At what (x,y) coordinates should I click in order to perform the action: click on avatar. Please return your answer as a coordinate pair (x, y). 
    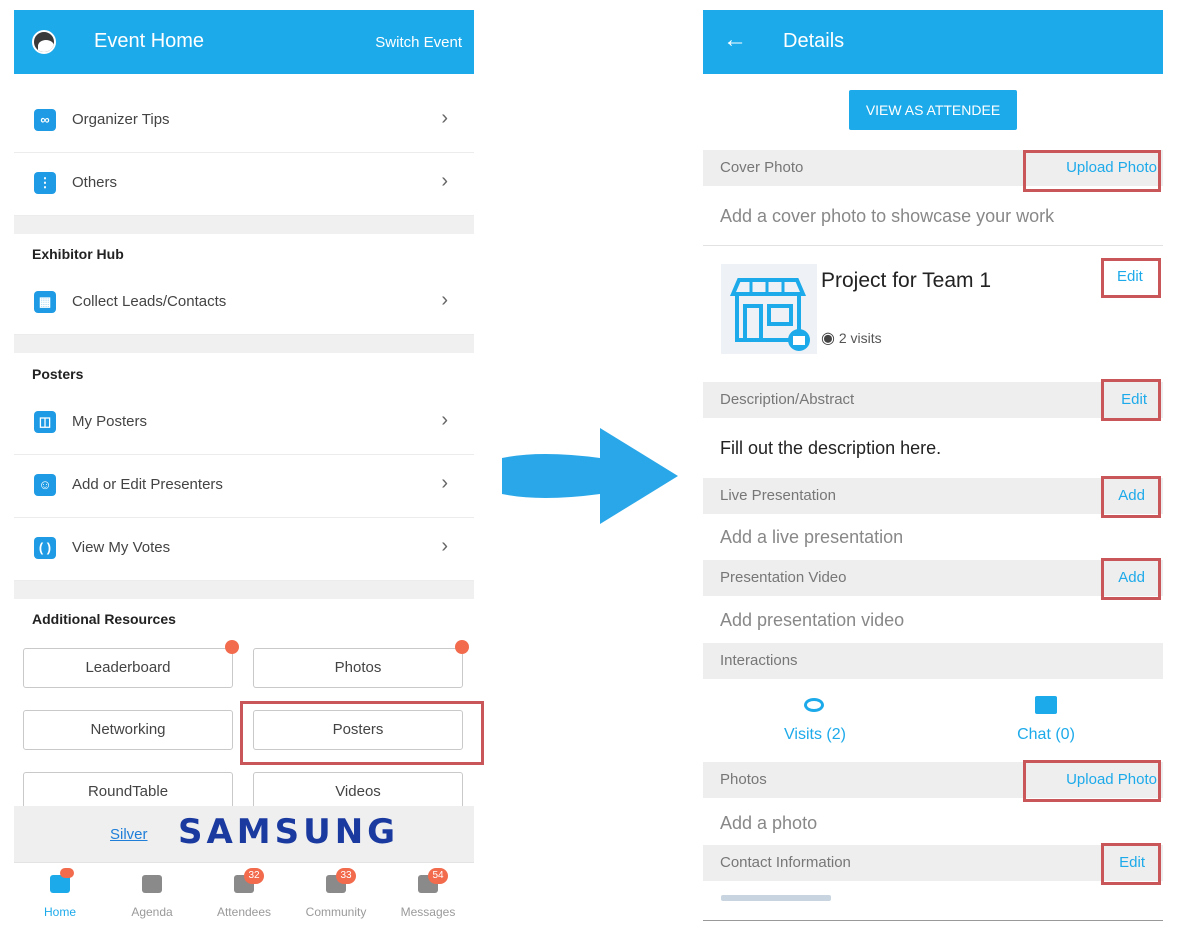
    Looking at the image, I should click on (44, 42).